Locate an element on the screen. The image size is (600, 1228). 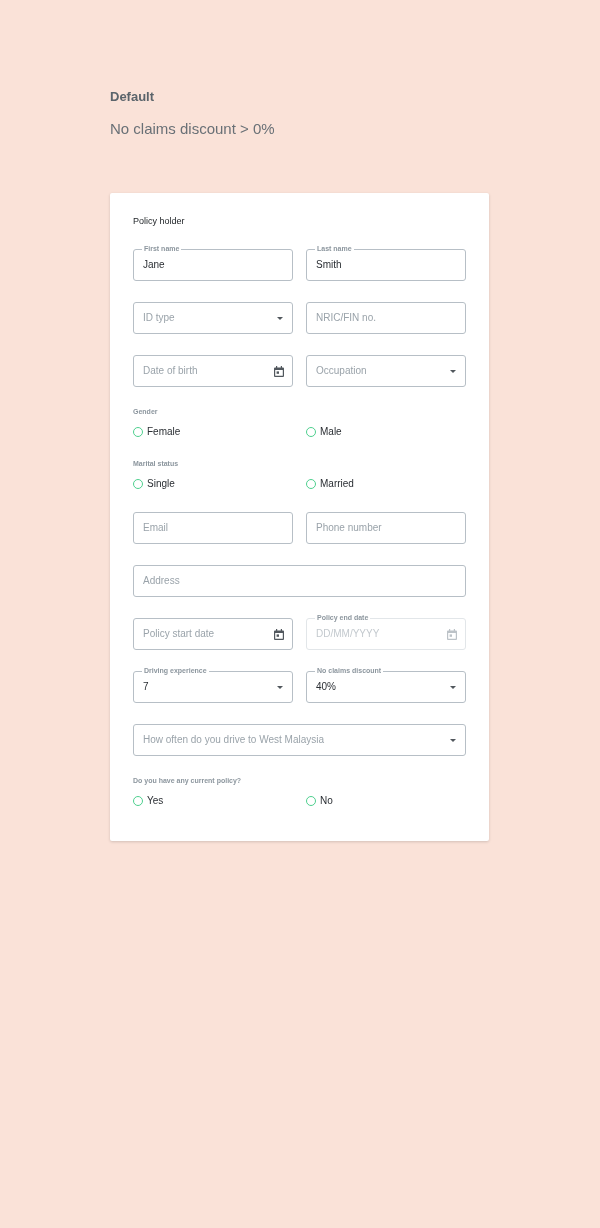
radio-label: Yes is located at coordinates (155, 801).